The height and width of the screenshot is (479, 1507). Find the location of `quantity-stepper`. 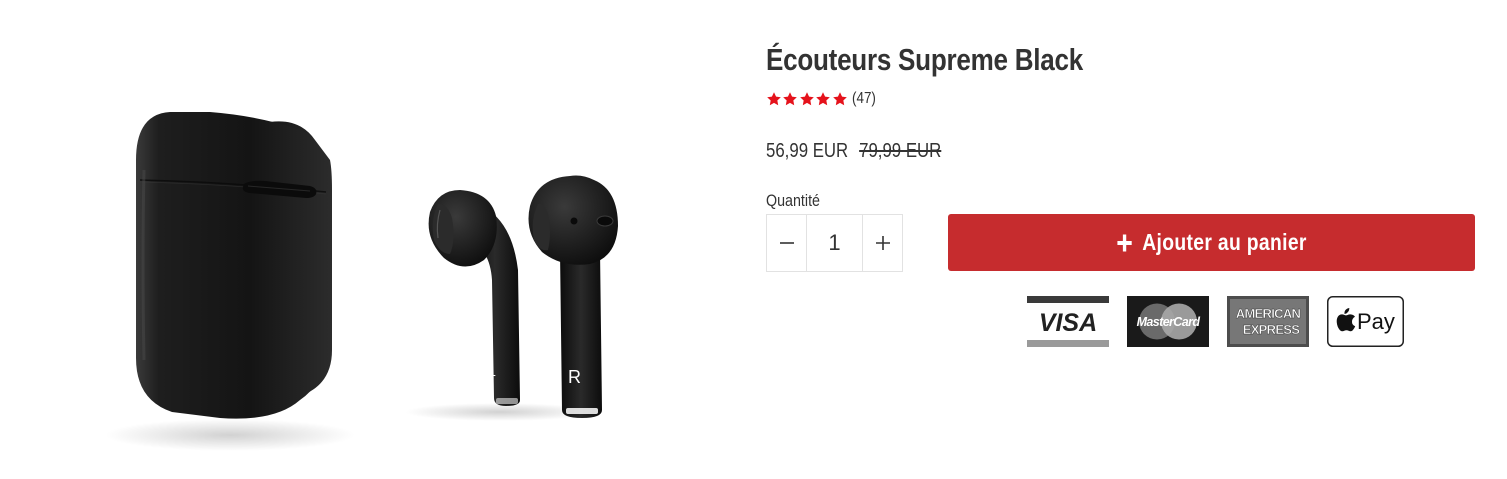

quantity-stepper is located at coordinates (834, 243).